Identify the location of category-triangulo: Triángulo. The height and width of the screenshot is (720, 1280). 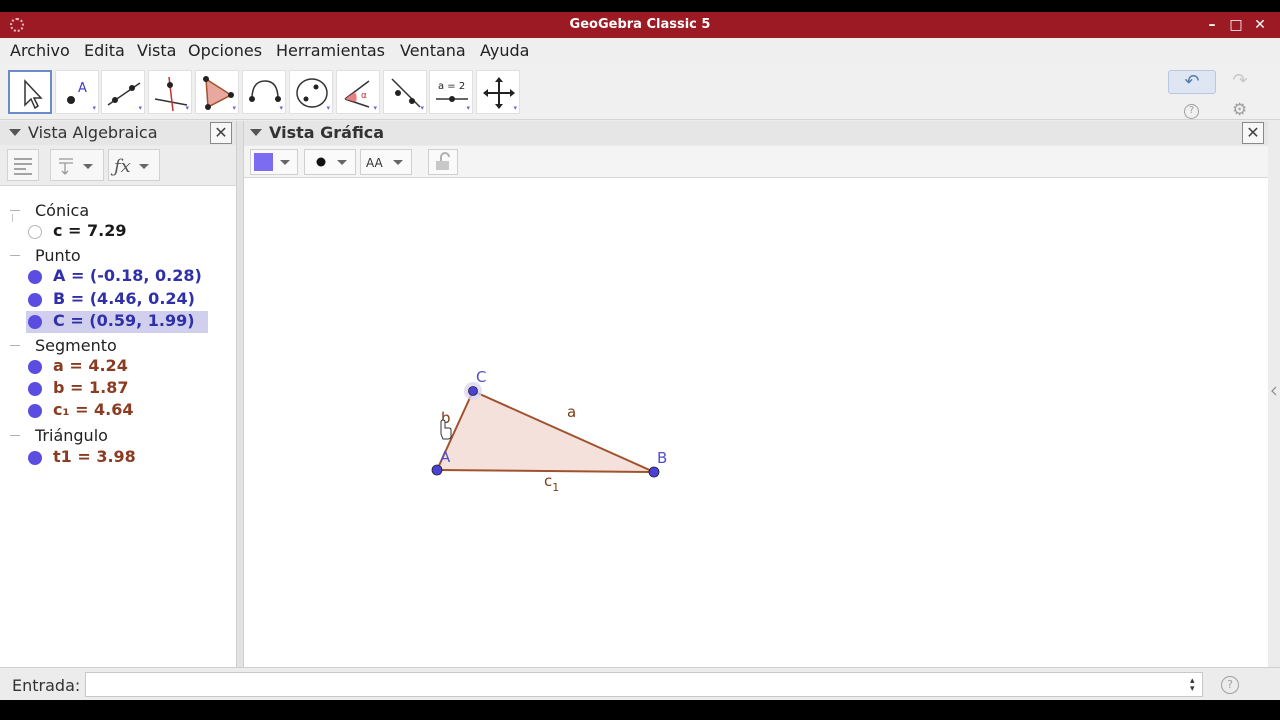
(71, 435).